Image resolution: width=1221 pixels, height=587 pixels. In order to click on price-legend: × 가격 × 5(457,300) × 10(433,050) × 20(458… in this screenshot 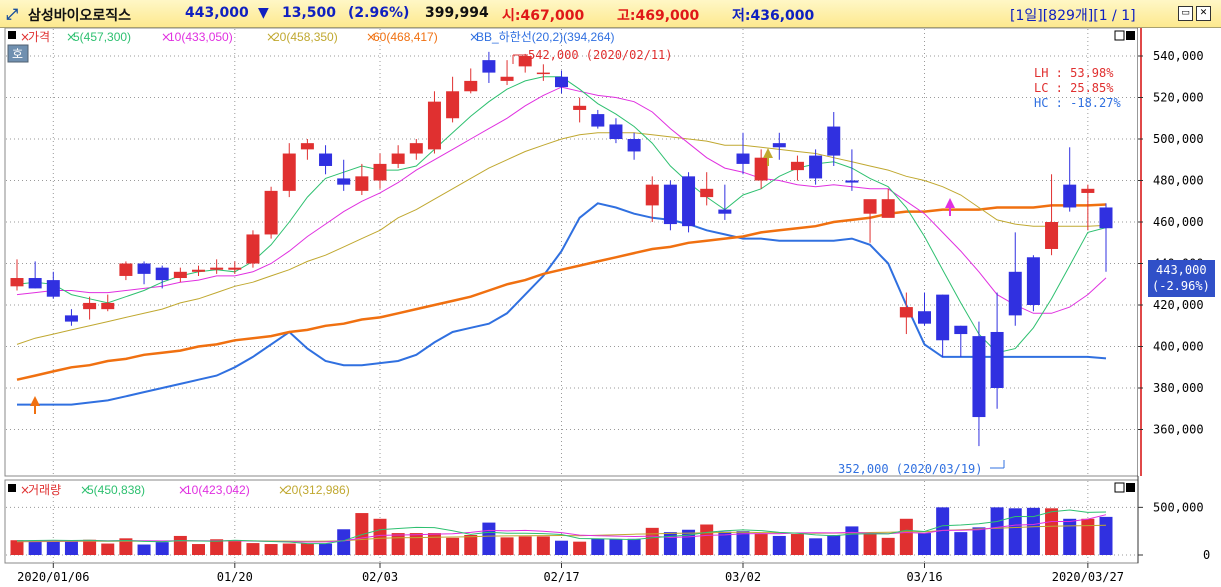, I will do `click(311, 37)`.